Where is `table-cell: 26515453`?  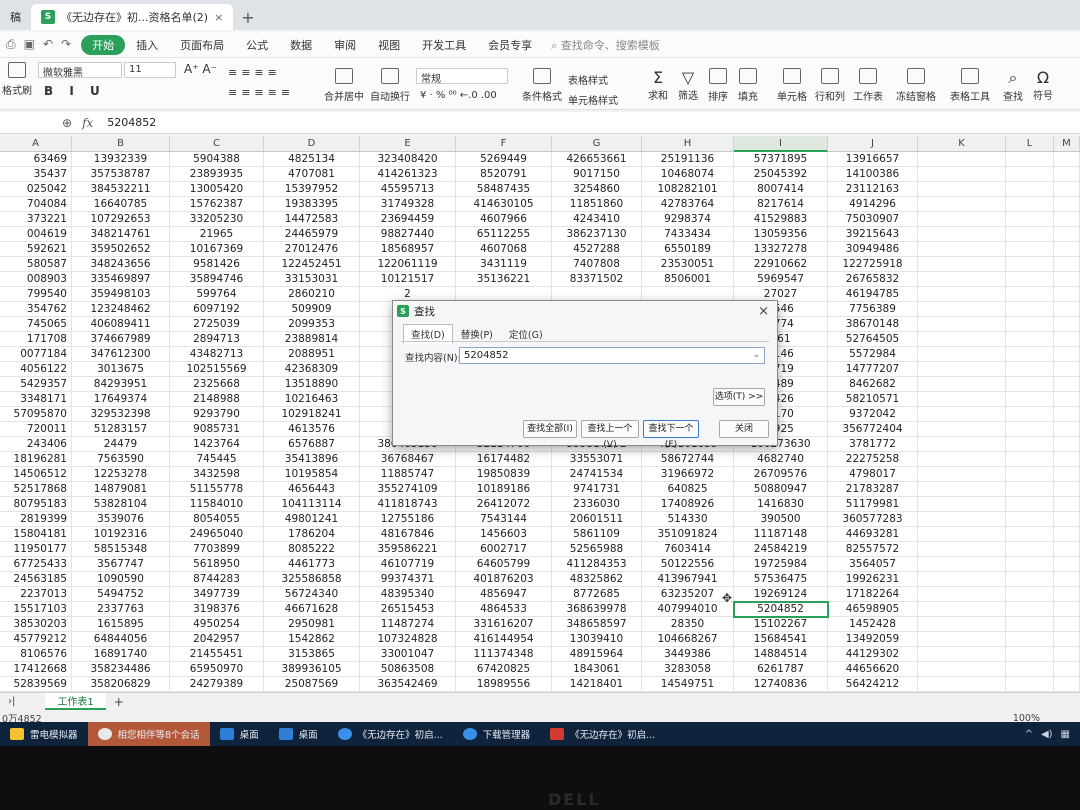
table-cell: 26515453 is located at coordinates (408, 609).